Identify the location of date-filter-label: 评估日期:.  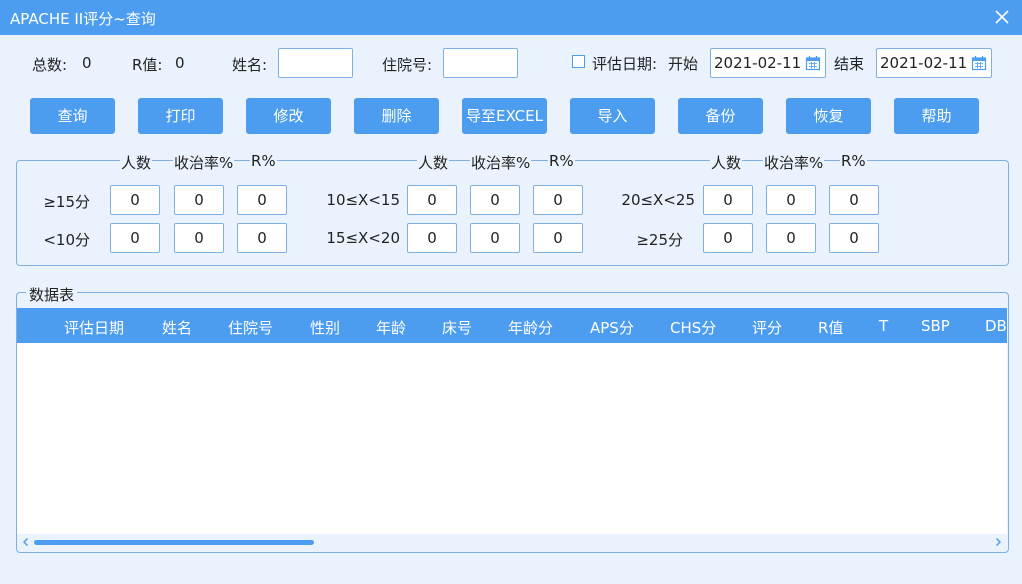
(625, 64).